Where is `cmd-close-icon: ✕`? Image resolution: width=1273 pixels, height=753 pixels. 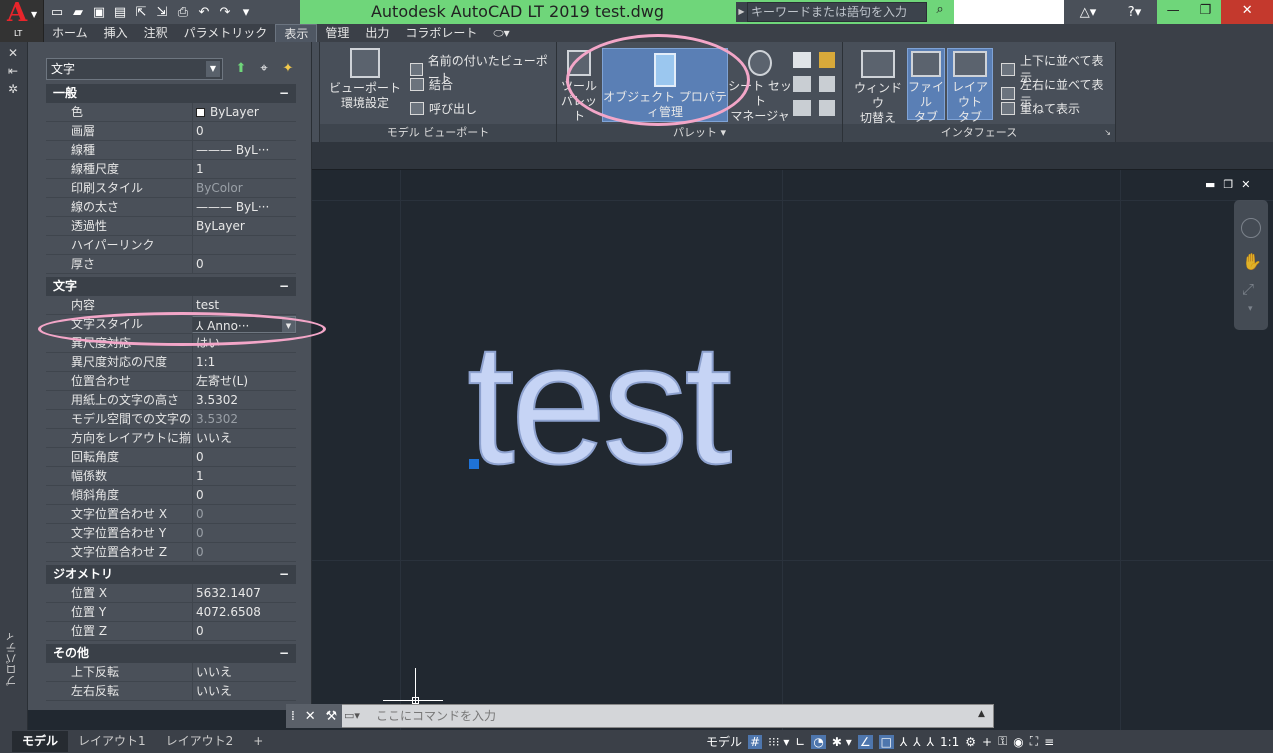
cmd-close-icon: ✕ is located at coordinates (310, 716).